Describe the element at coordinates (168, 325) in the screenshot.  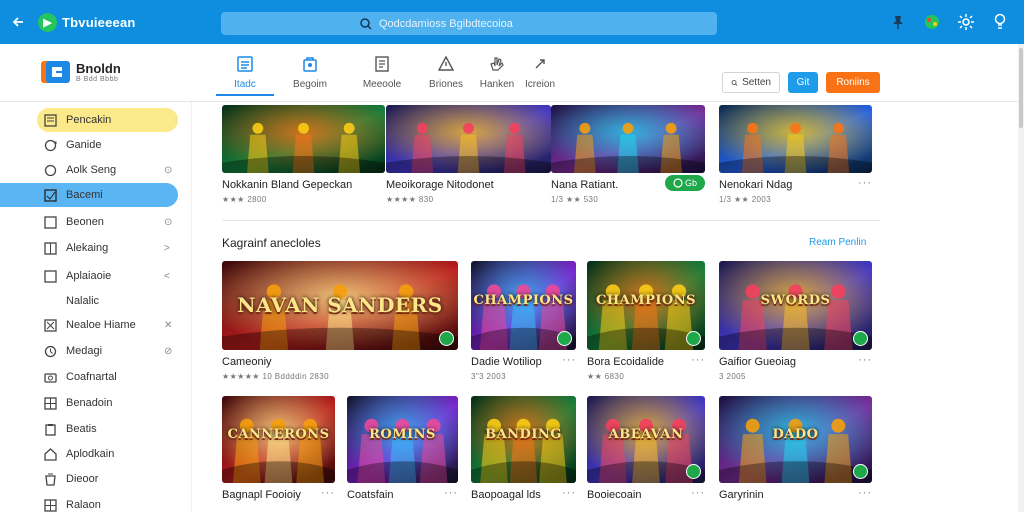
I see `sidebar-item-indicator: ✕` at that location.